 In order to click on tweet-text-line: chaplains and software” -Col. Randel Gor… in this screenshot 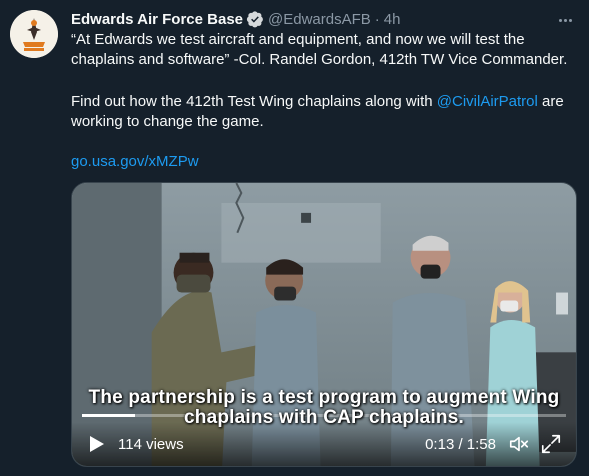, I will do `click(319, 59)`.